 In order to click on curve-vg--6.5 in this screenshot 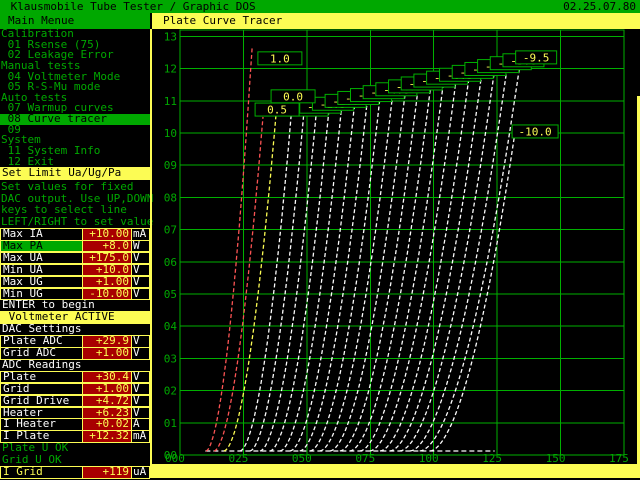, I will do `click(402, 266)`.